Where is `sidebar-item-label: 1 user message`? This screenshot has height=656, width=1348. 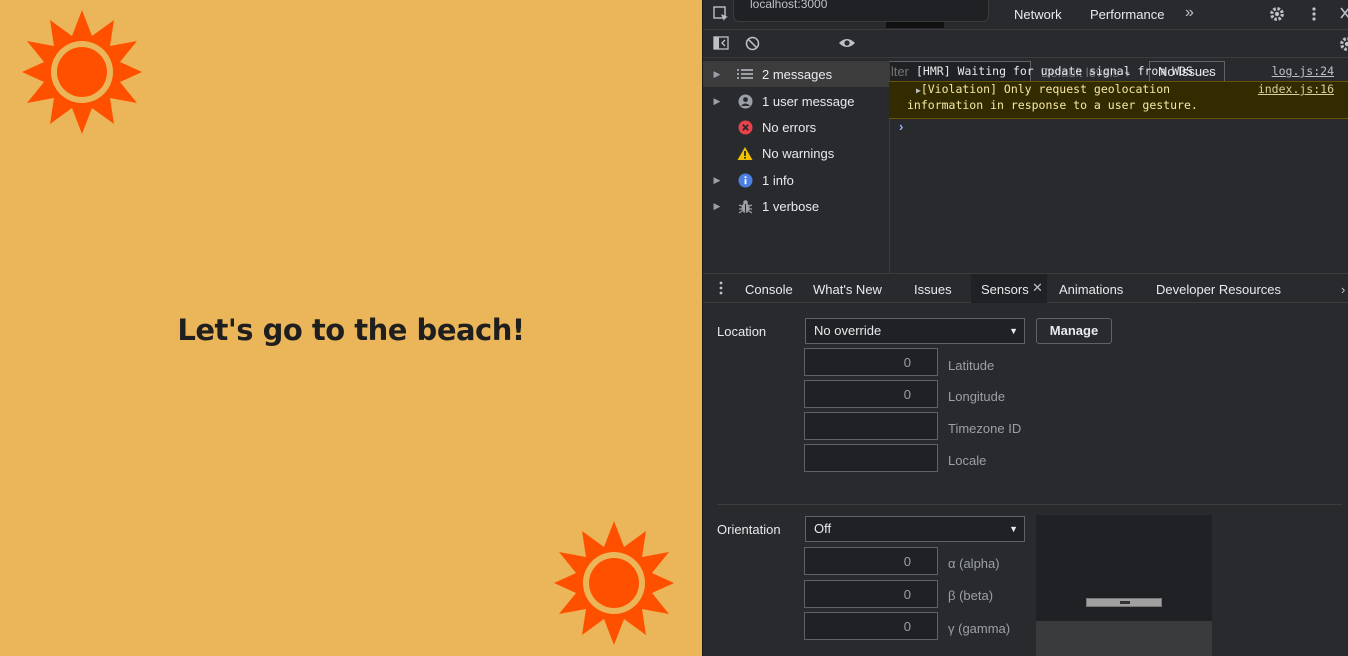
sidebar-item-label: 1 user message is located at coordinates (808, 101).